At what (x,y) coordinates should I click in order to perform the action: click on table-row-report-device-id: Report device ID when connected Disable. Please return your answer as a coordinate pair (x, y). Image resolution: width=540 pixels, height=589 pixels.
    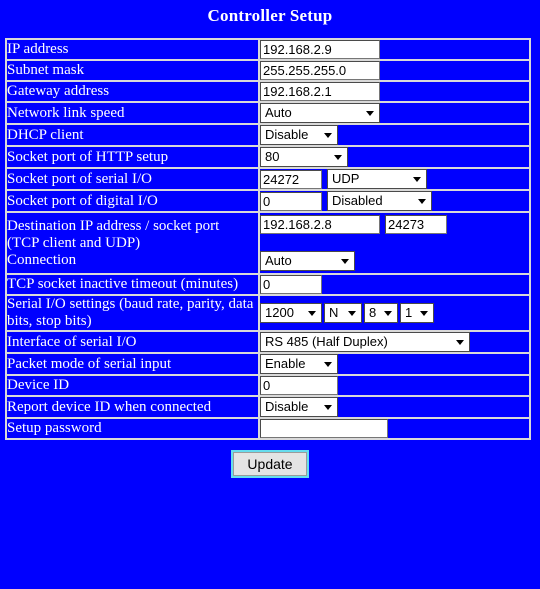
    Looking at the image, I should click on (268, 407).